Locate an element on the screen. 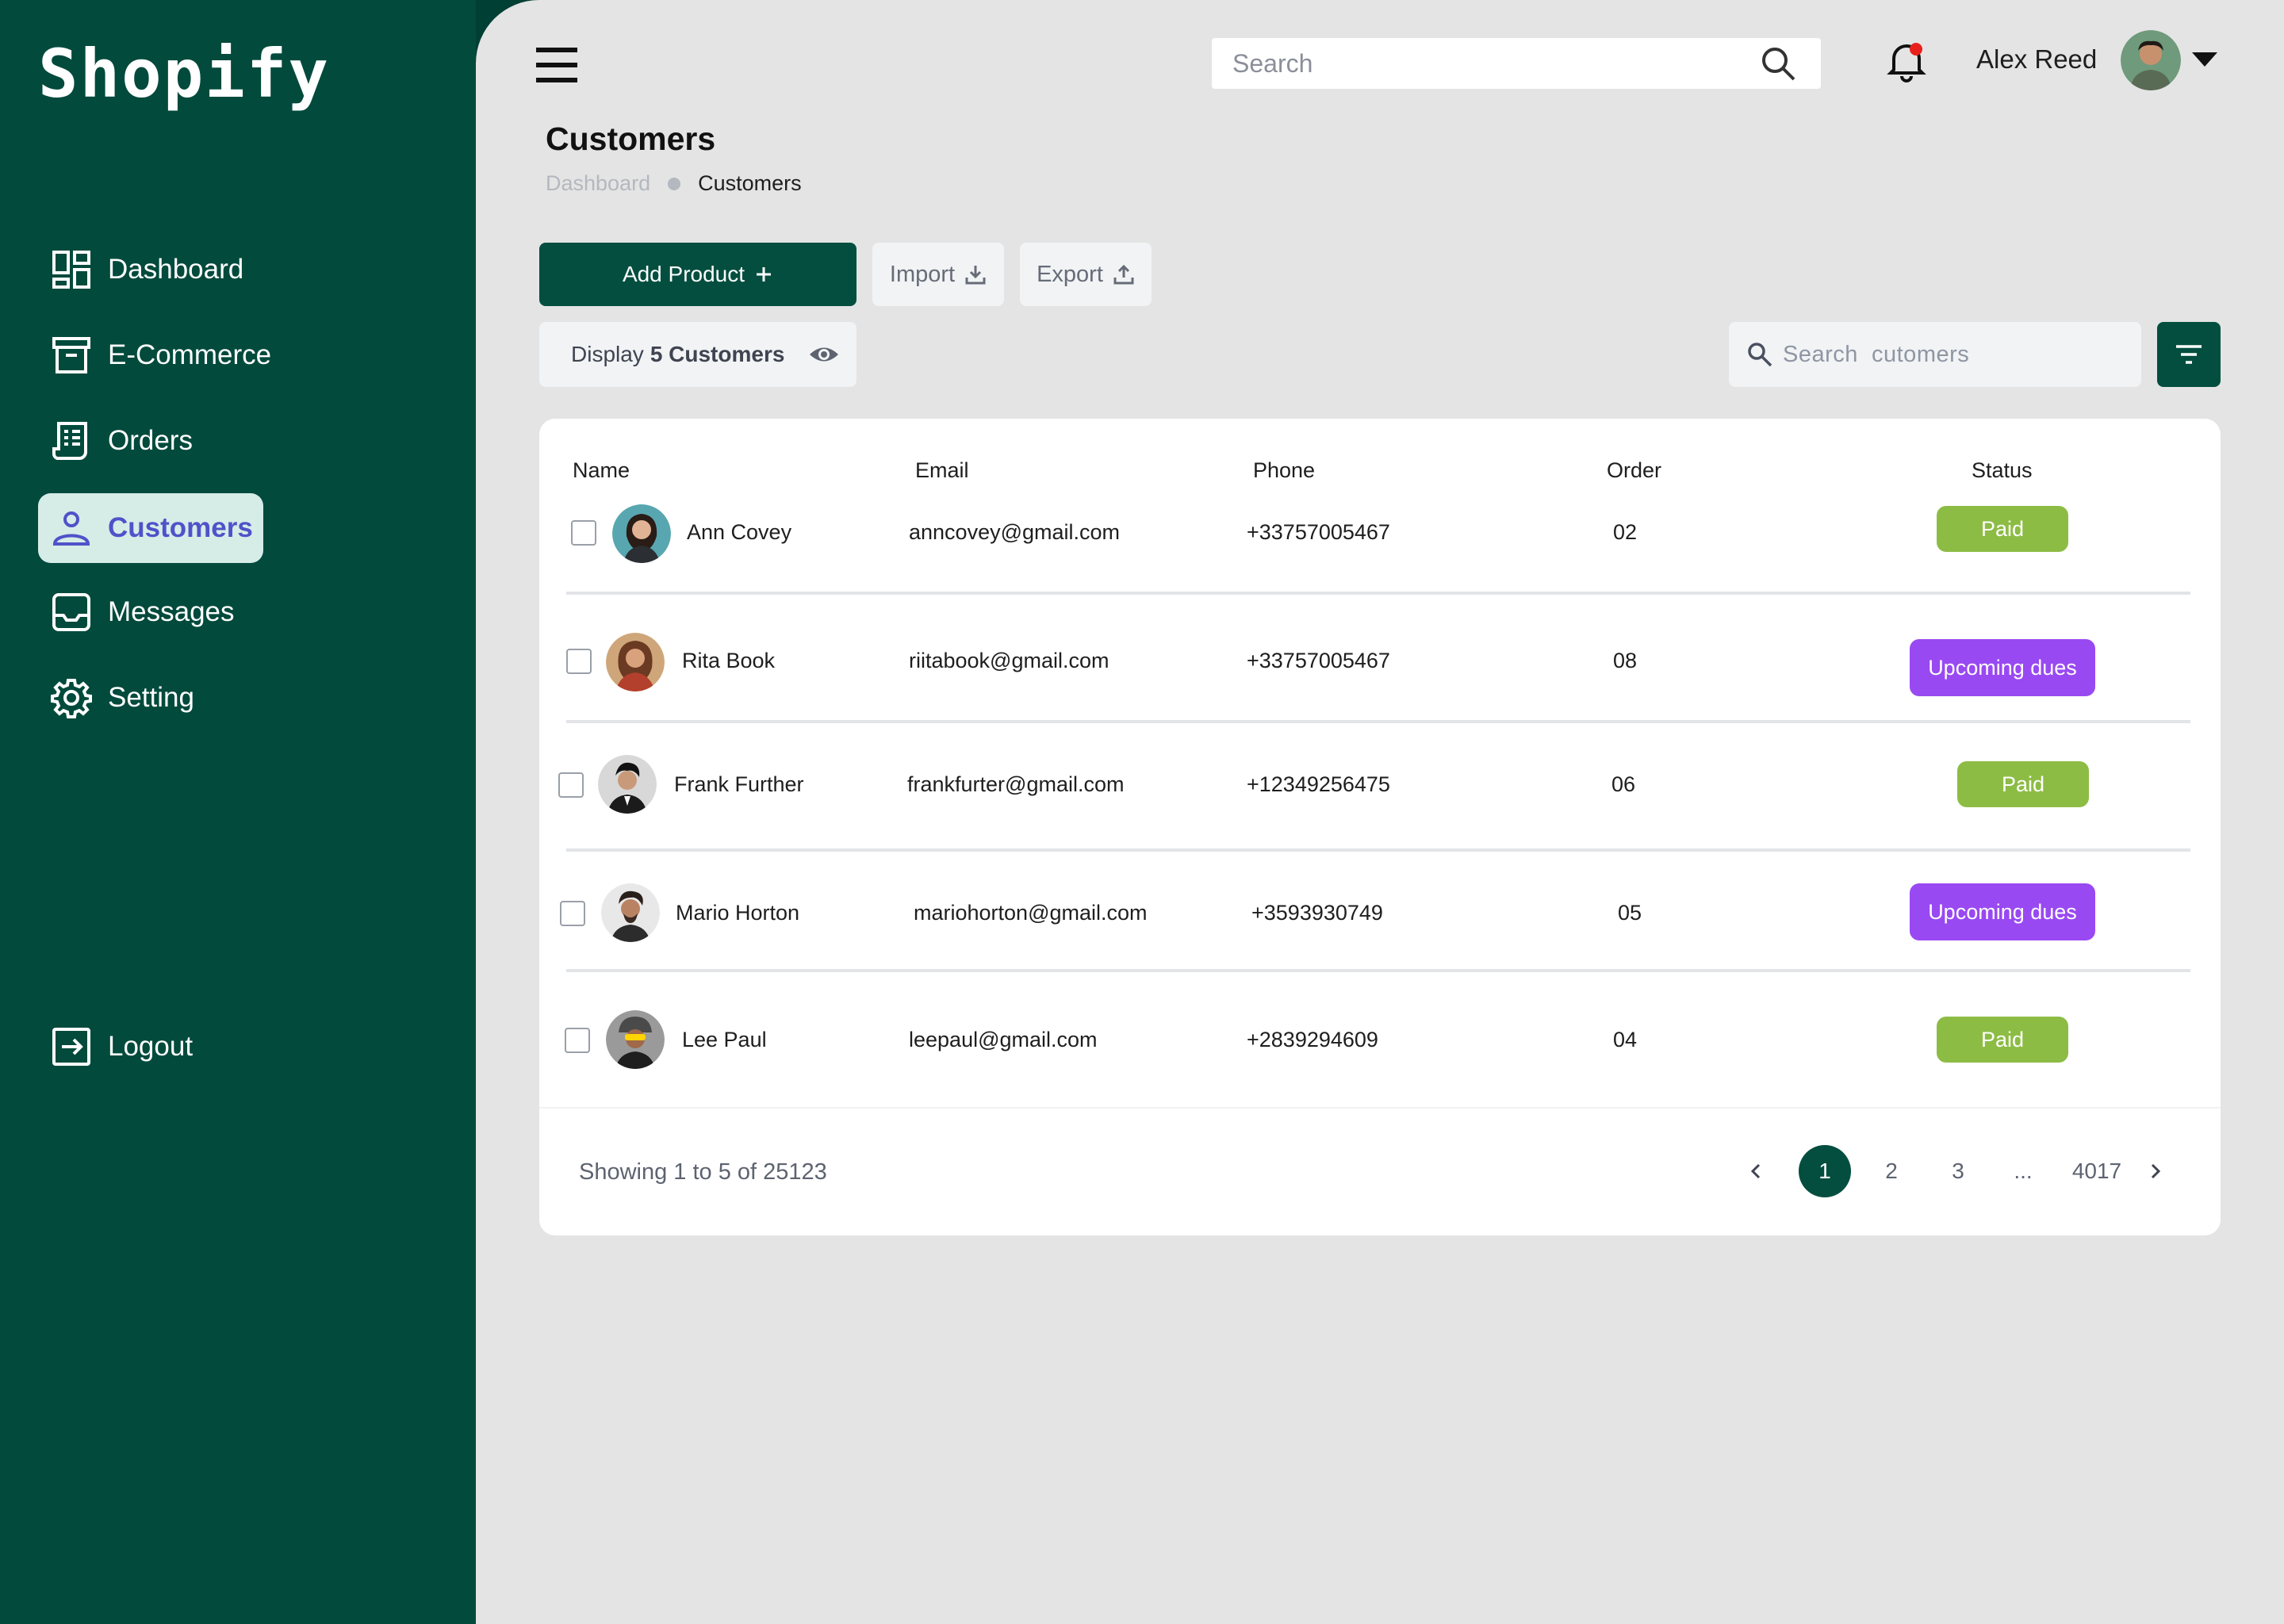 Image resolution: width=2284 pixels, height=1624 pixels. sidebar-item-label: Setting is located at coordinates (151, 697).